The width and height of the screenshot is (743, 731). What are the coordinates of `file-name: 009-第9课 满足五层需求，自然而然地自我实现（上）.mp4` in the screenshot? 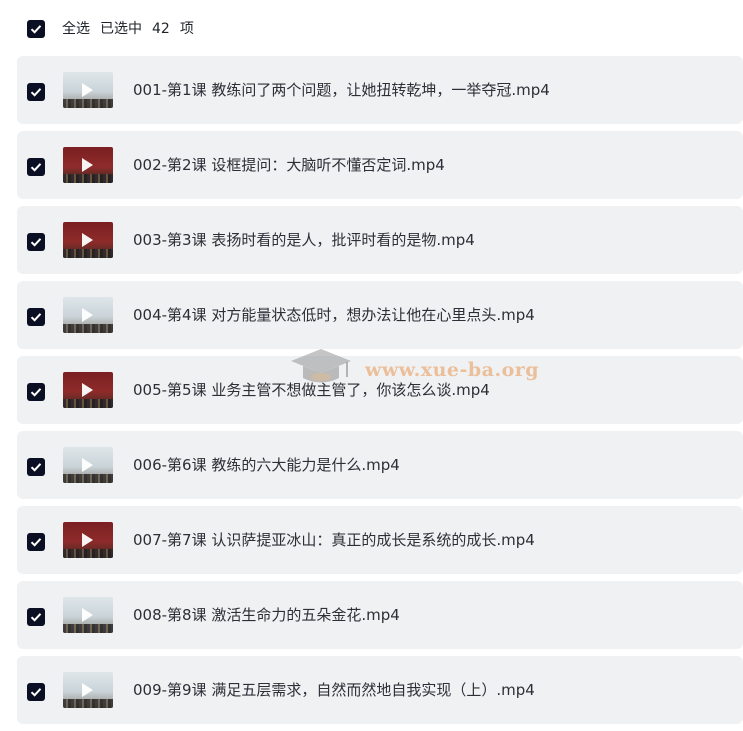 It's located at (334, 690).